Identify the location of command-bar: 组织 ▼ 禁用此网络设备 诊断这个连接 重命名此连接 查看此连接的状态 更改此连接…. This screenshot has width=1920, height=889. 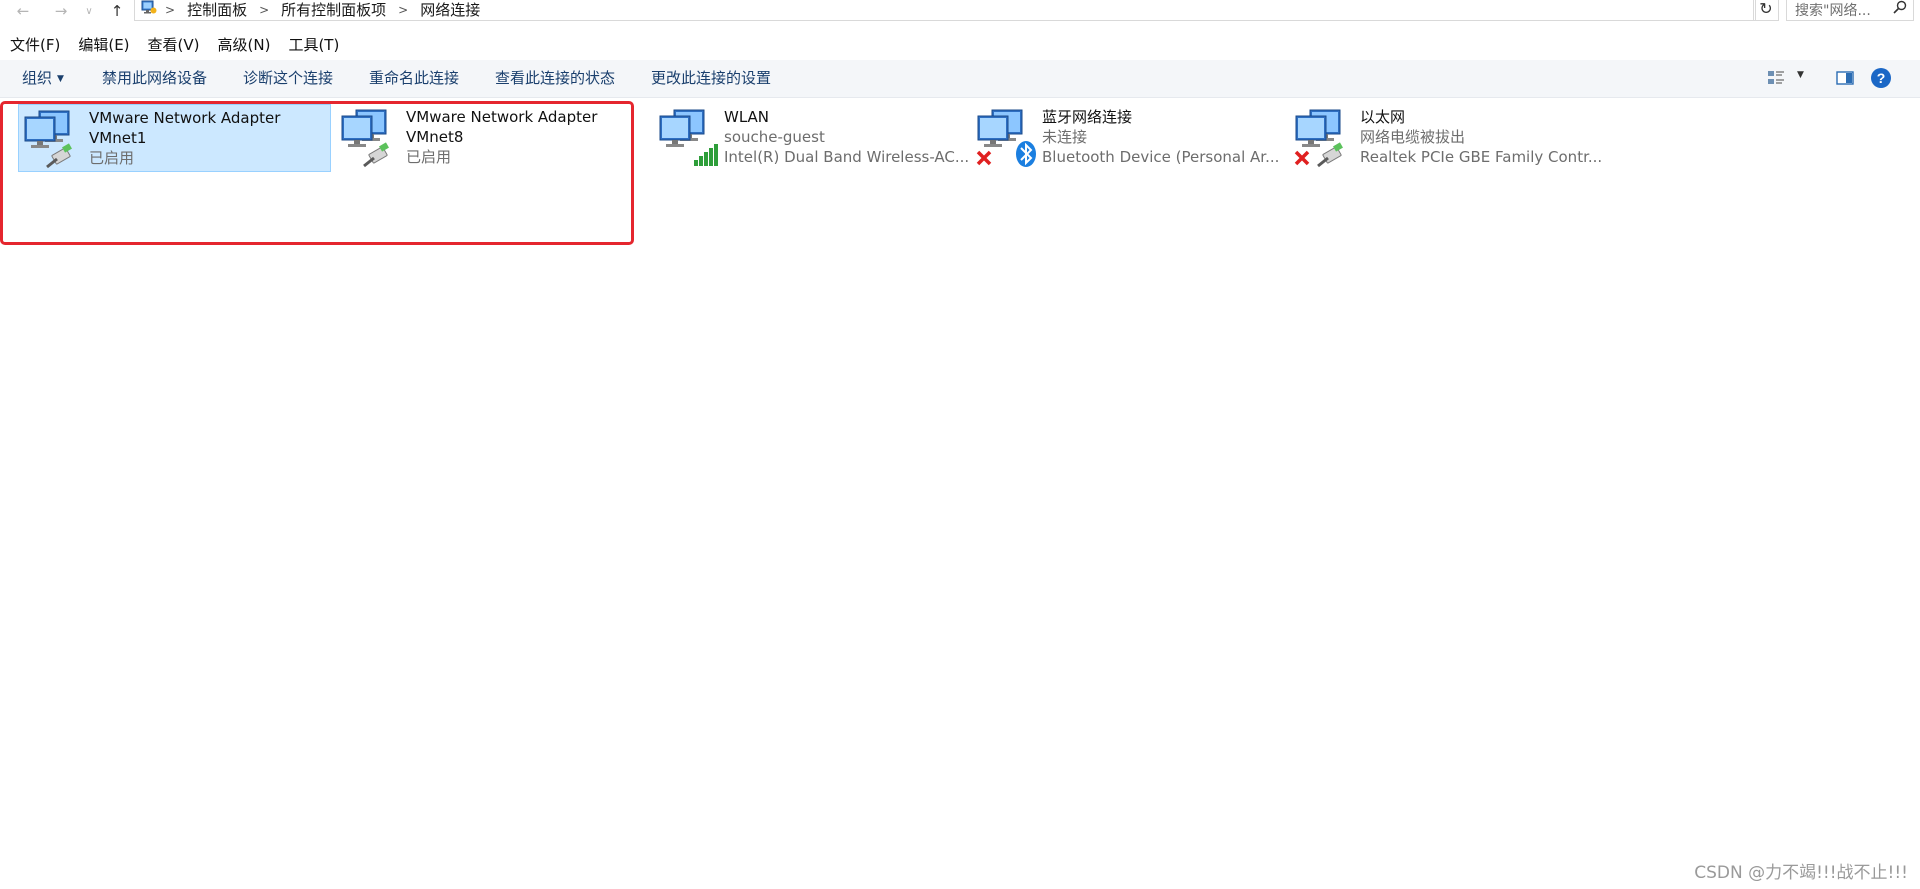
(960, 79).